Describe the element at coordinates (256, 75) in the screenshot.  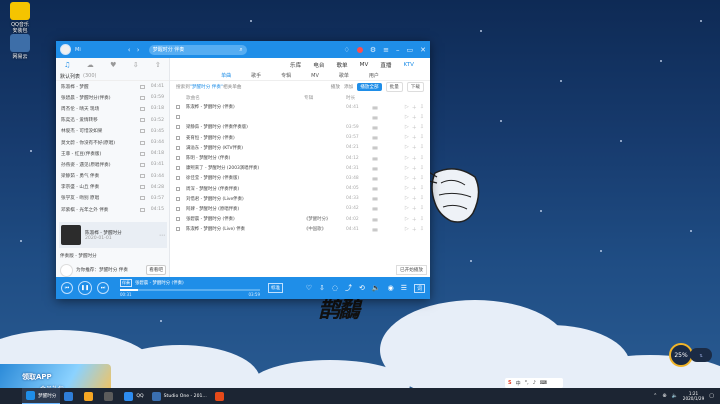
I see `result-type-tab: 歌手` at that location.